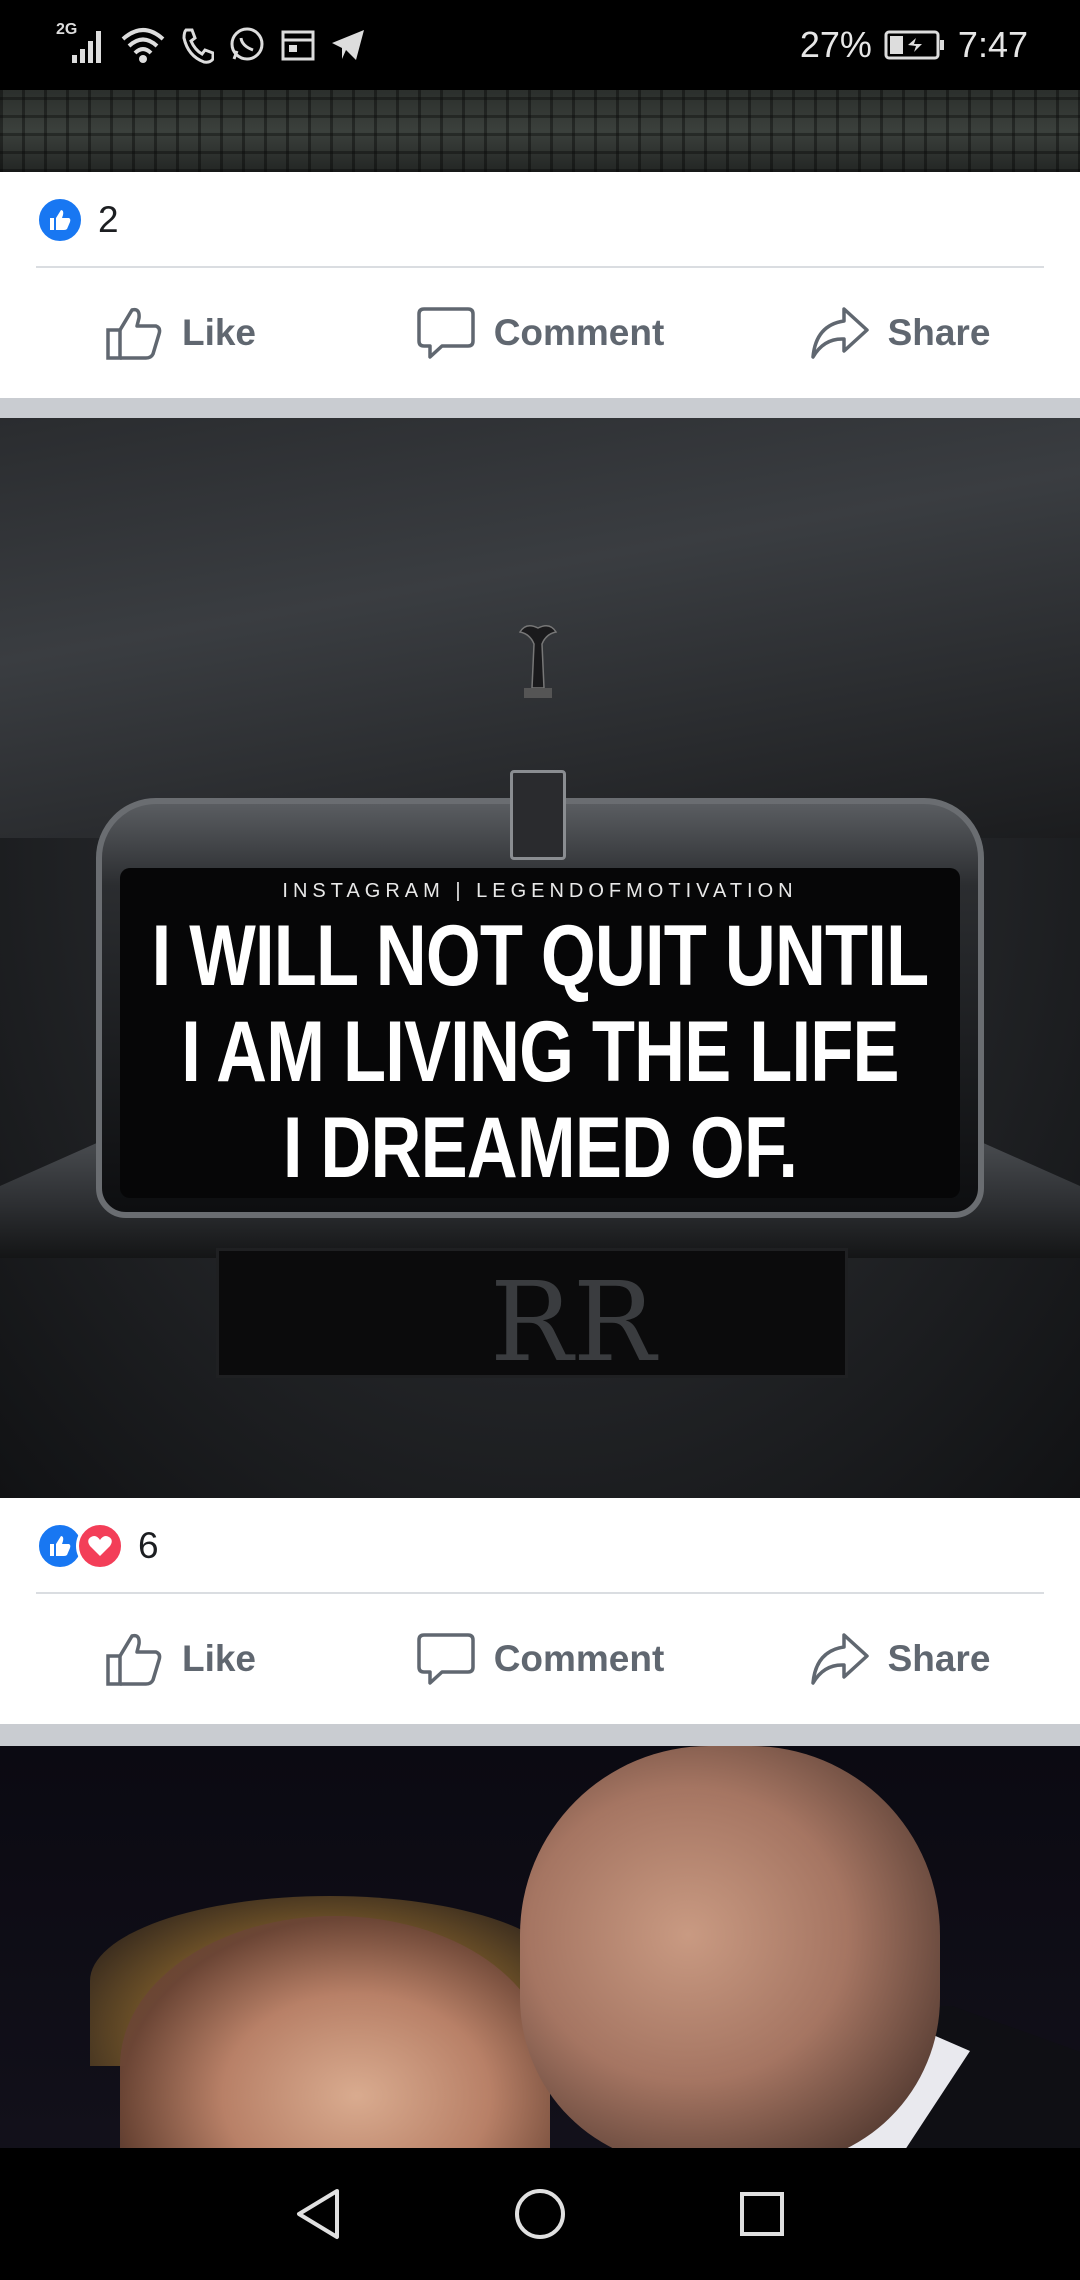 This screenshot has height=2280, width=1080. I want to click on quote-line: I AM LIVING THE LIFE, so click(540, 1052).